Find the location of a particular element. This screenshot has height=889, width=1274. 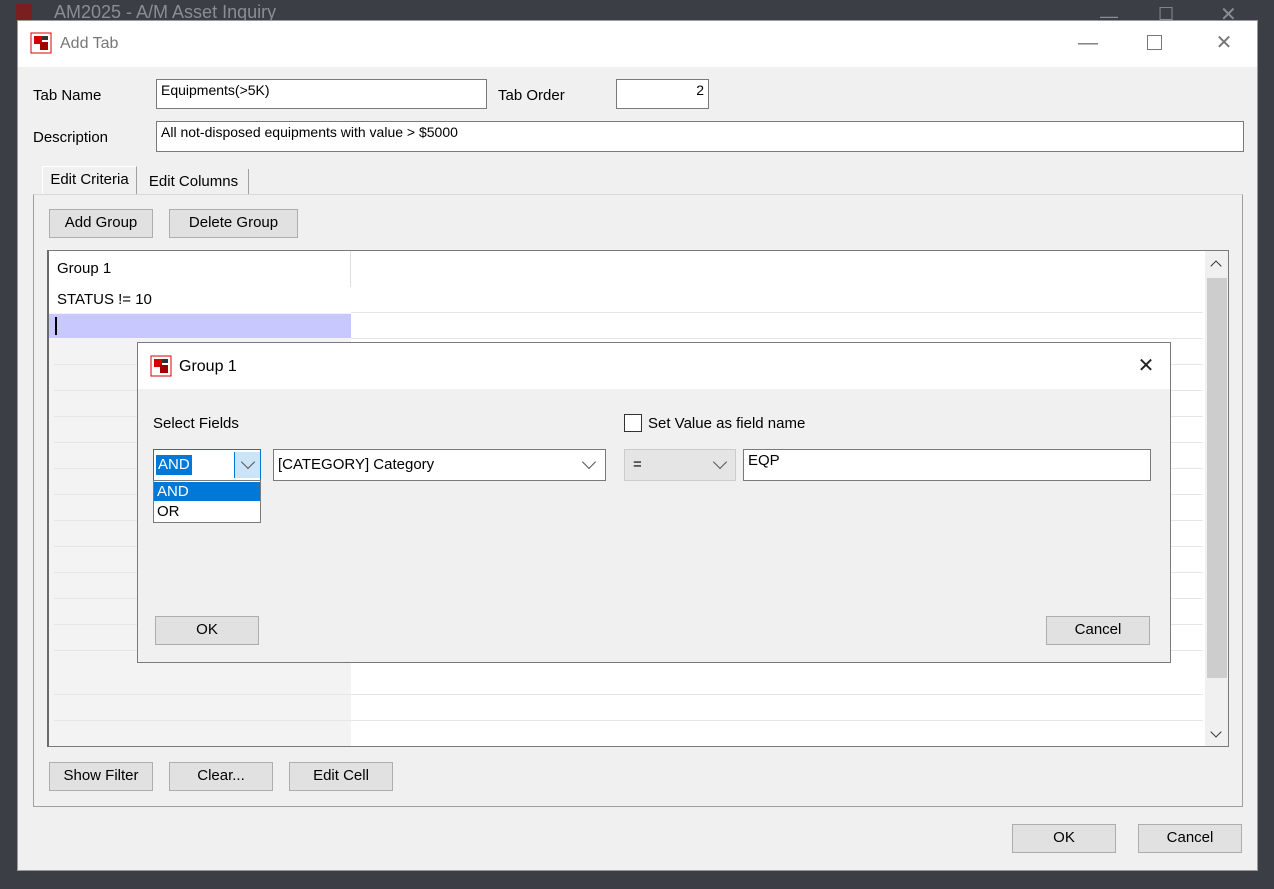

select-fields-label: Select Fields is located at coordinates (196, 423).